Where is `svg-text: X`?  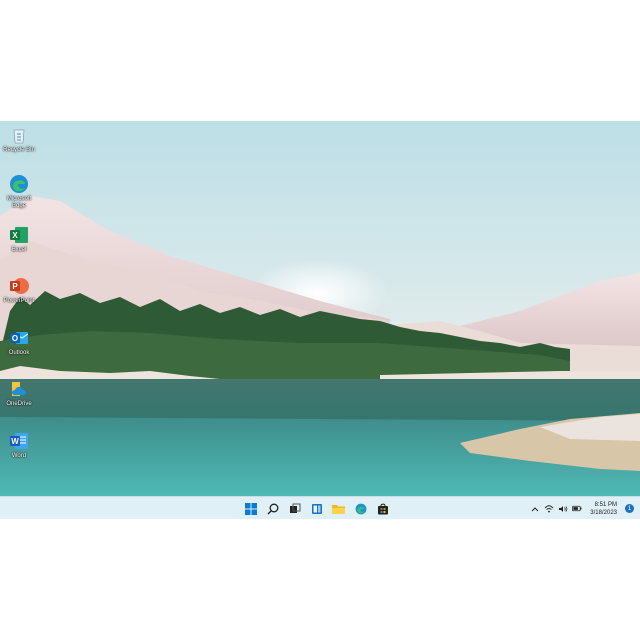 svg-text: X is located at coordinates (15, 235).